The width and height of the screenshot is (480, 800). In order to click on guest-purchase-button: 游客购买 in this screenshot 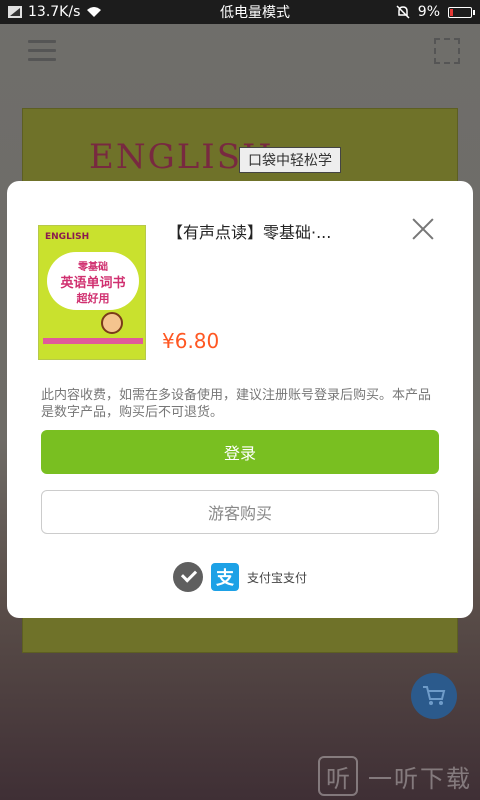, I will do `click(240, 512)`.